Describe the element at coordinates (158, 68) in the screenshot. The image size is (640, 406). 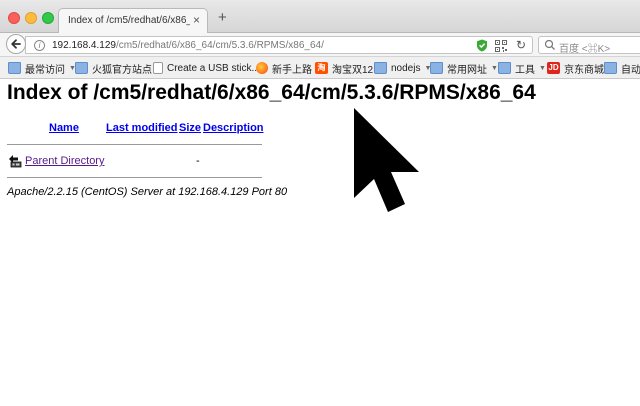
I see `page-icon` at that location.